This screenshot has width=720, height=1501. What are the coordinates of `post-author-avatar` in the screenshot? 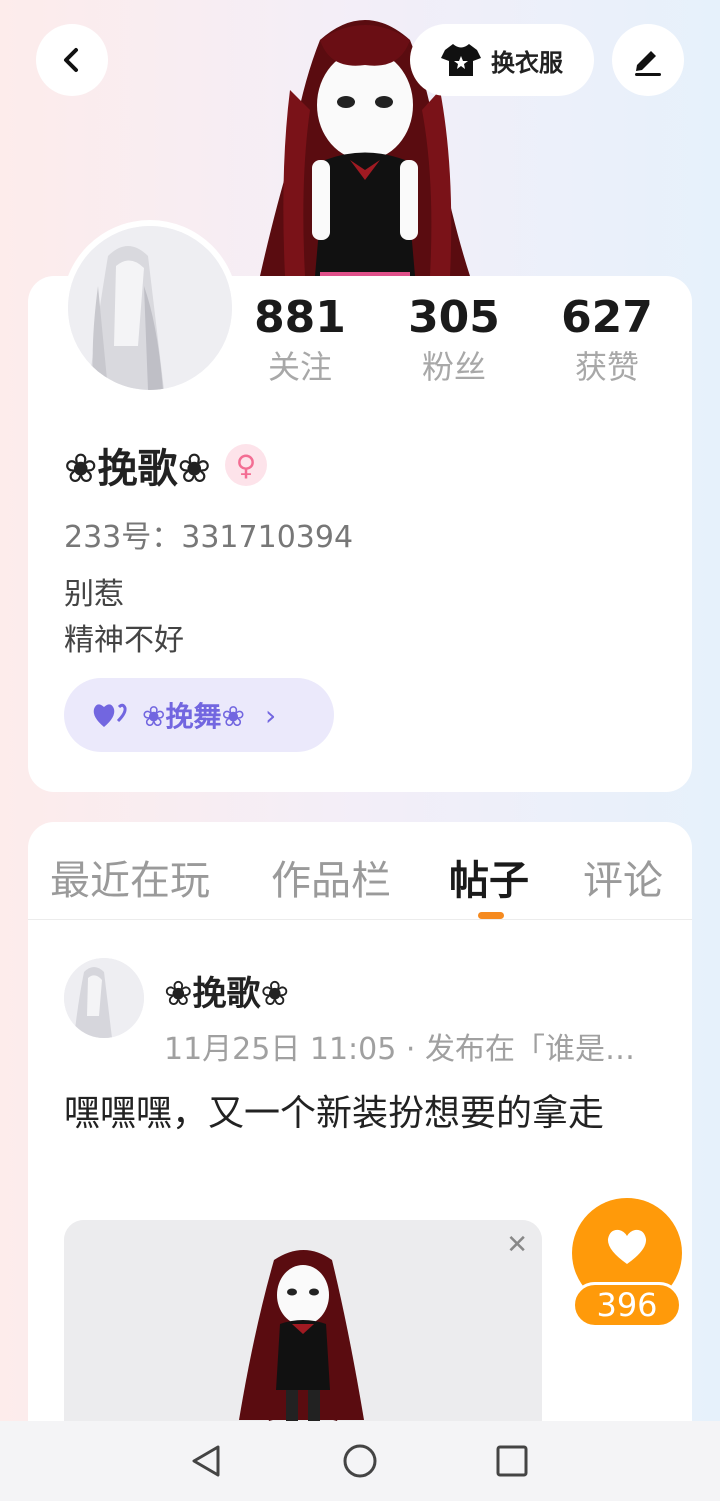 It's located at (104, 998).